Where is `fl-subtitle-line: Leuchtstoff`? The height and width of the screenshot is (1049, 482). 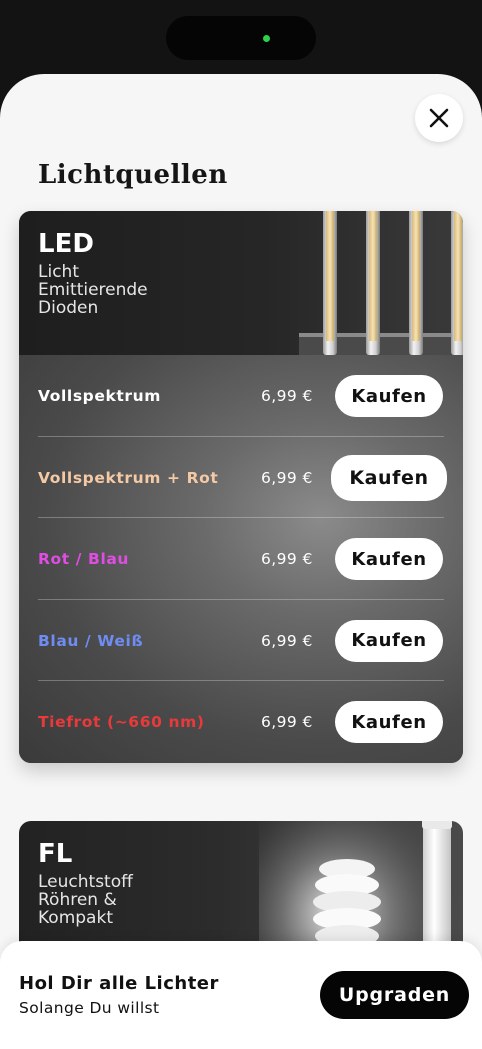
fl-subtitle-line: Leuchtstoff is located at coordinates (85, 882).